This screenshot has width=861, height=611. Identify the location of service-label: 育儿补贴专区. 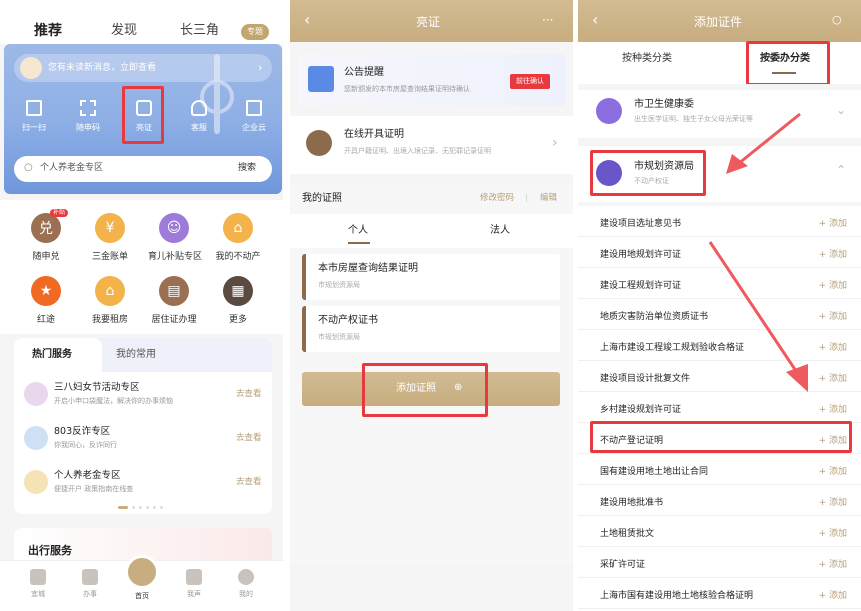
(175, 257).